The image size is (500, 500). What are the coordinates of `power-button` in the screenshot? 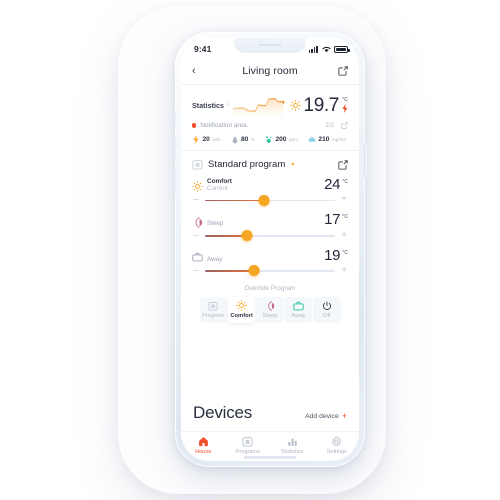 It's located at (365, 161).